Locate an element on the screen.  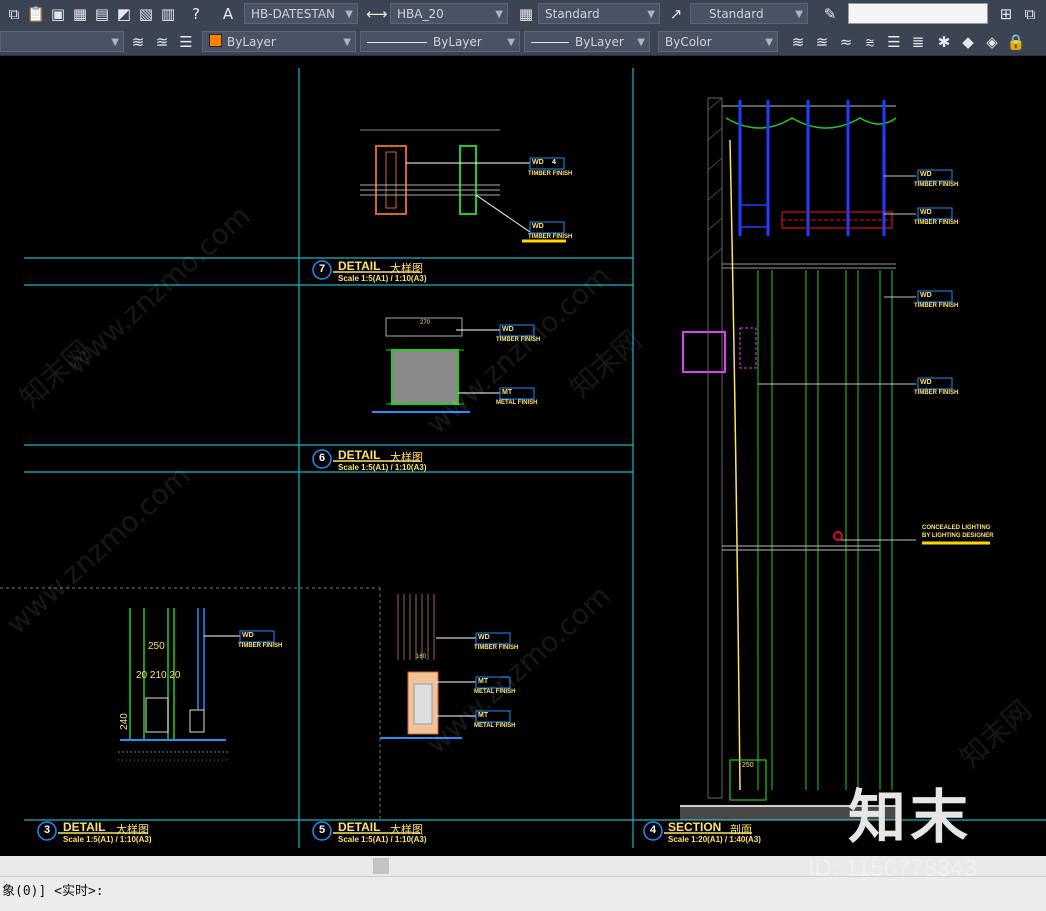
table-style-icon: ▦ is located at coordinates (526, 14).